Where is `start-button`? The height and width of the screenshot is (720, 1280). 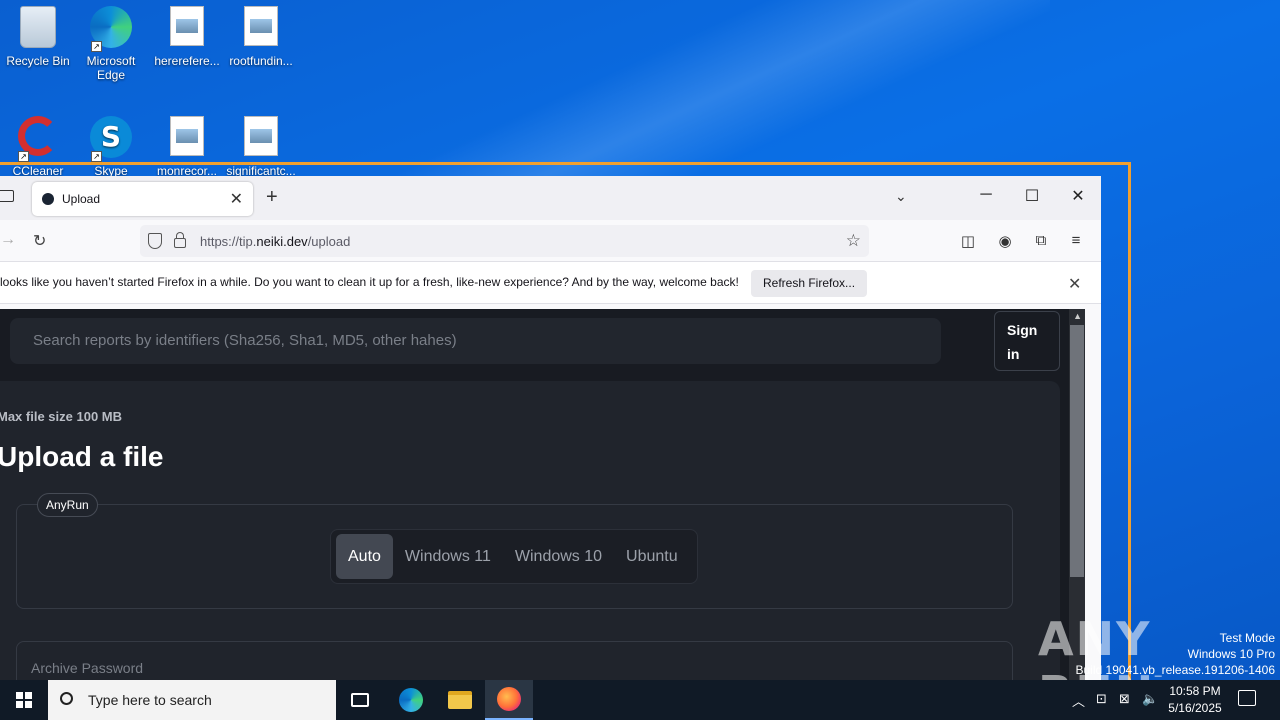
start-button is located at coordinates (24, 700).